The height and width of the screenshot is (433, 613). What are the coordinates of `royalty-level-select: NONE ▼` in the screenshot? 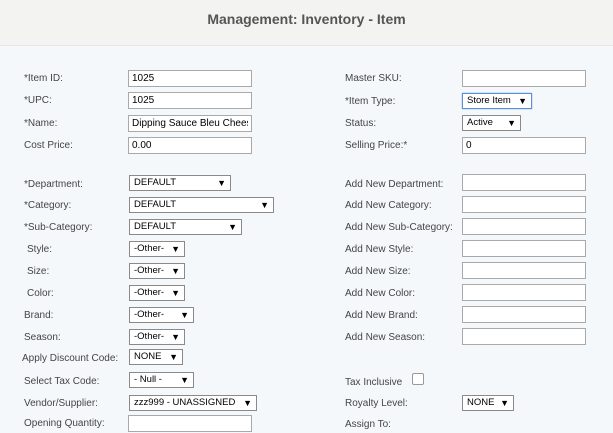 It's located at (488, 403).